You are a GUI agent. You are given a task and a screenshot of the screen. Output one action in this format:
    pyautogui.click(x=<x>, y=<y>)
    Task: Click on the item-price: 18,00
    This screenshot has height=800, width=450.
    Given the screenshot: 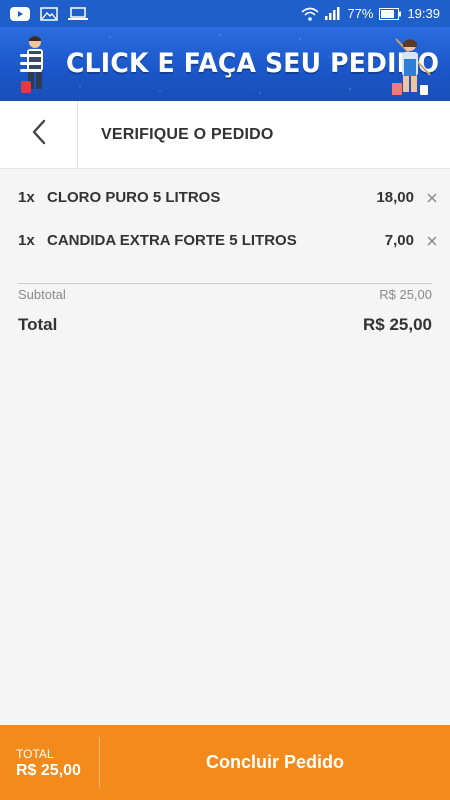 What is the action you would take?
    pyautogui.click(x=395, y=197)
    